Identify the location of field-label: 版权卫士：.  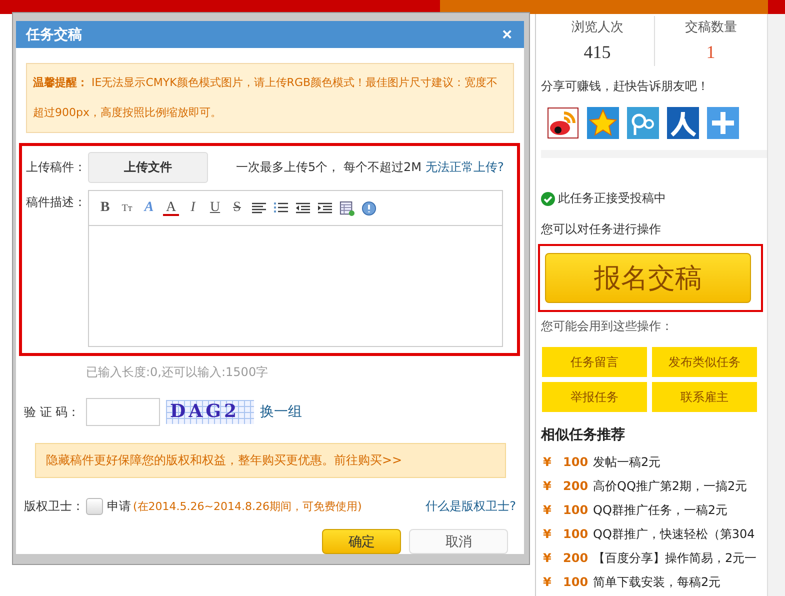
(54, 506).